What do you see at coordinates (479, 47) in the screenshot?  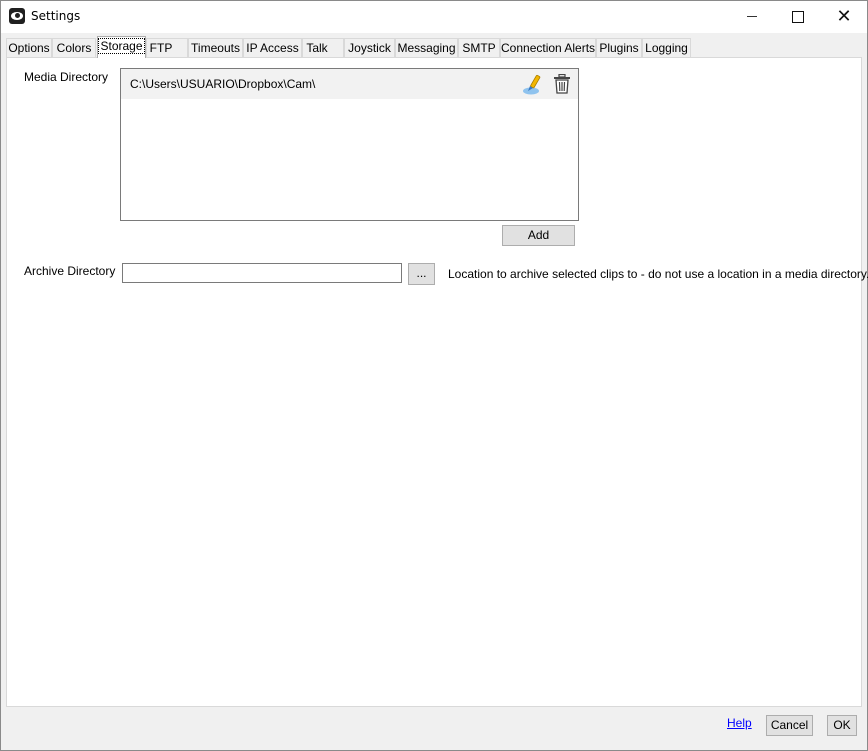 I see `tab-smtp: SMTP` at bounding box center [479, 47].